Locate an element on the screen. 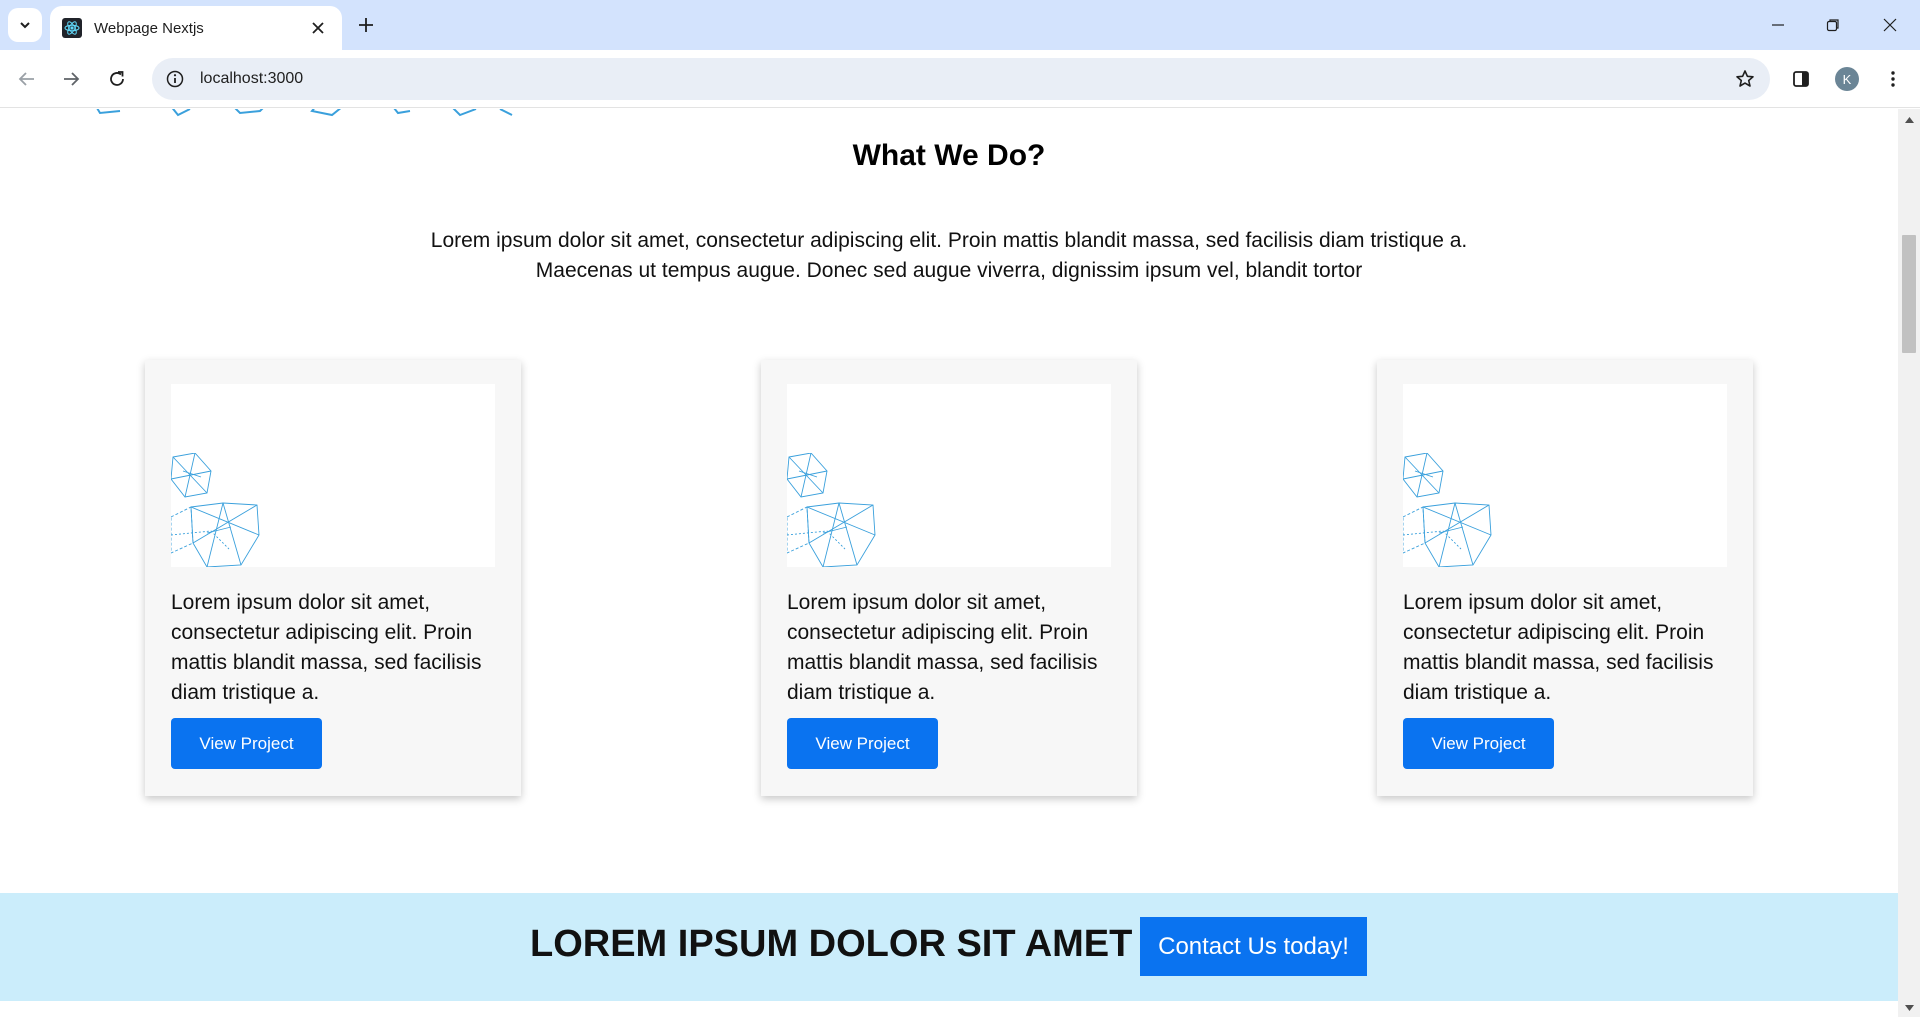 The height and width of the screenshot is (1017, 1920). tab-strip: Webpage Nextjs is located at coordinates (960, 25).